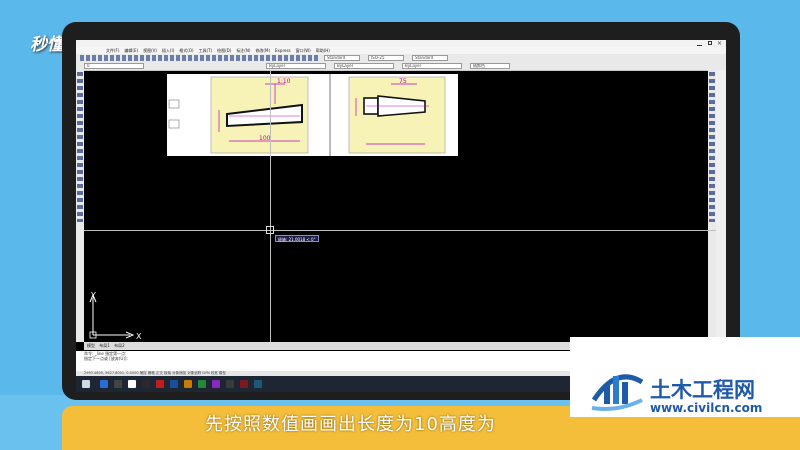  Describe the element at coordinates (296, 66) in the screenshot. I see `color-combo: ByLayer` at that location.